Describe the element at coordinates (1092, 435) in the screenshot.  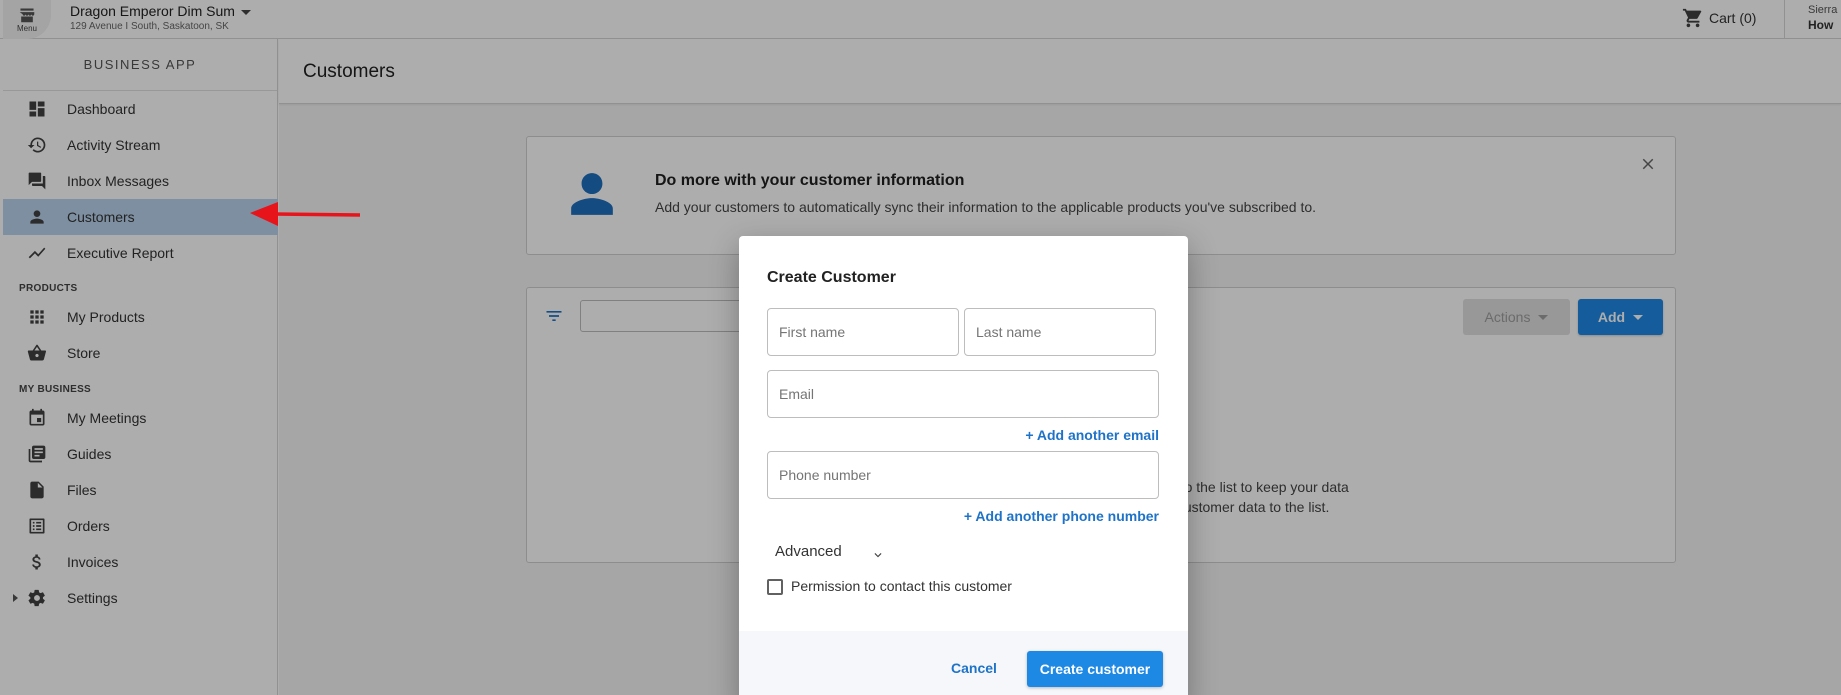
I see `add-another-email-link: + Add another email` at that location.